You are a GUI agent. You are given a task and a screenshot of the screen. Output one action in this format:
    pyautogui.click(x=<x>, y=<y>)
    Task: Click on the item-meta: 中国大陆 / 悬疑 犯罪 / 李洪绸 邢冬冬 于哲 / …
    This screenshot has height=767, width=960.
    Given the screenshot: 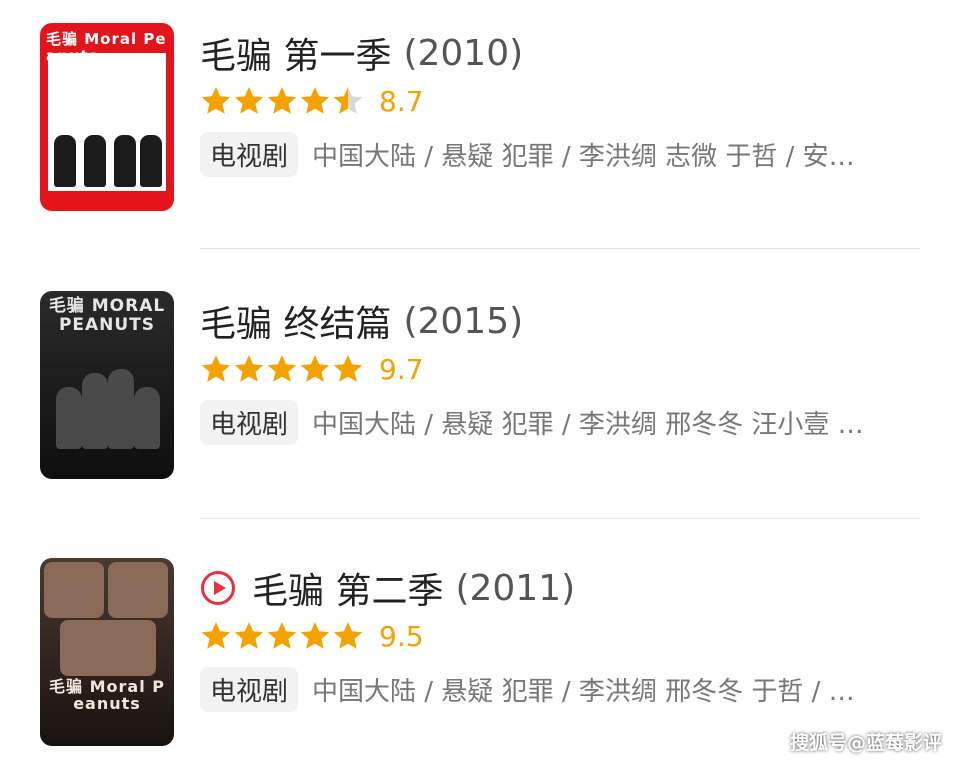 What is the action you would take?
    pyautogui.click(x=583, y=691)
    